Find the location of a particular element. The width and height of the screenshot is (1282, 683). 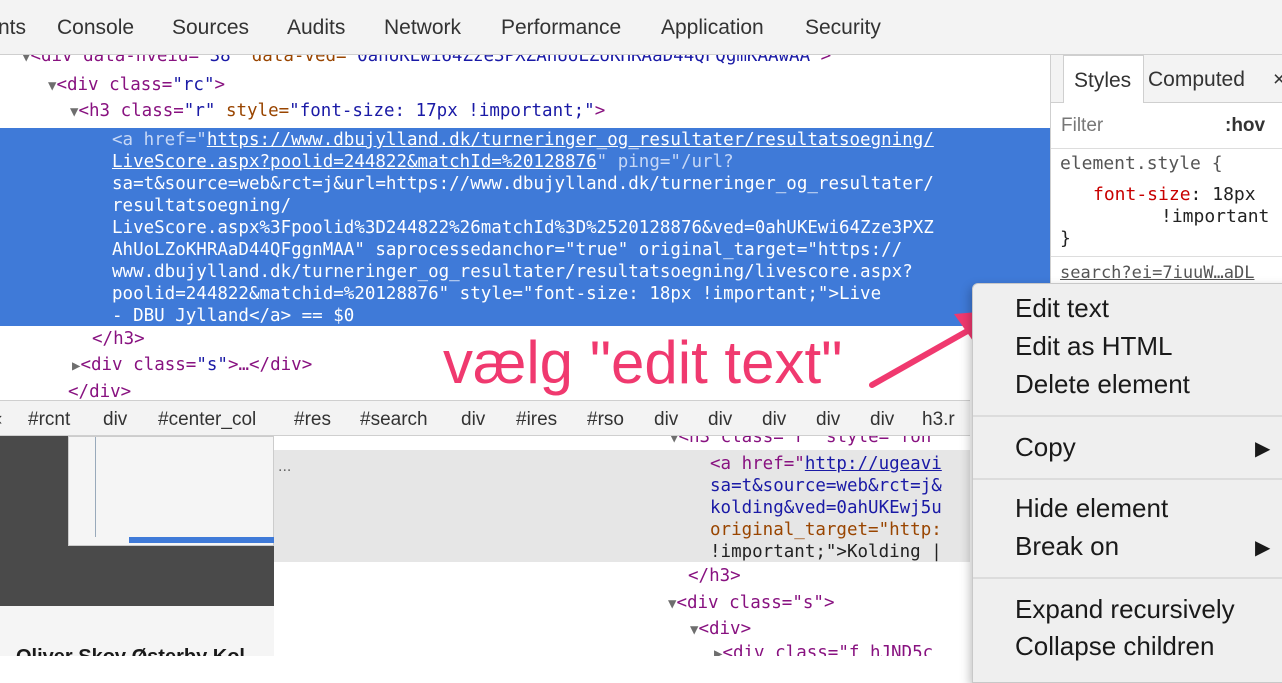

background-card is located at coordinates (171, 491).